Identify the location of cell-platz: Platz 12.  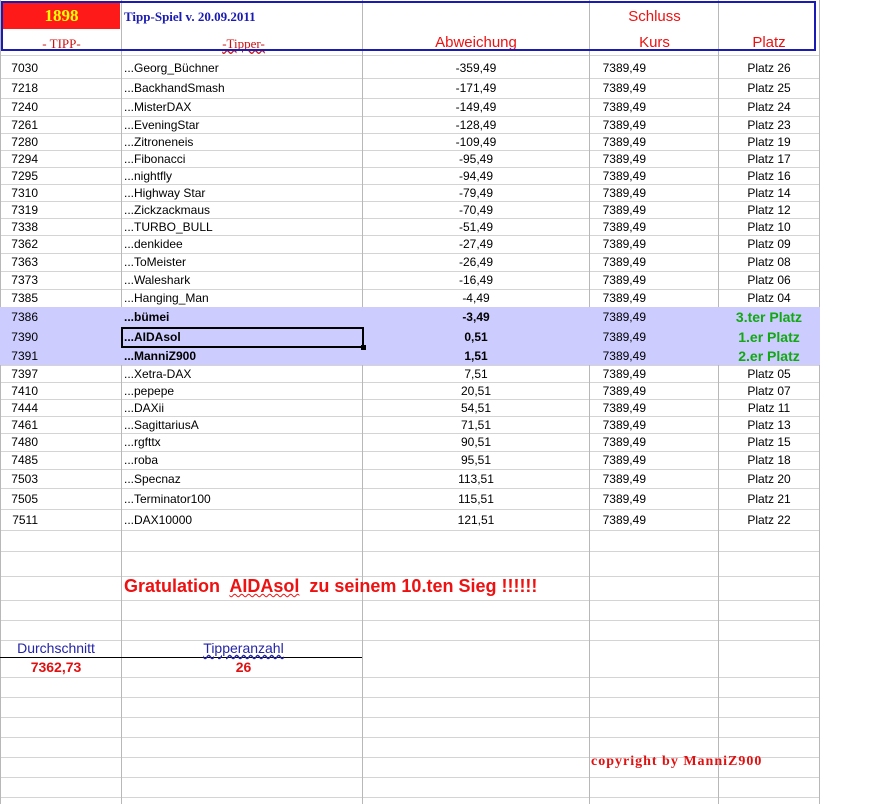
(769, 210).